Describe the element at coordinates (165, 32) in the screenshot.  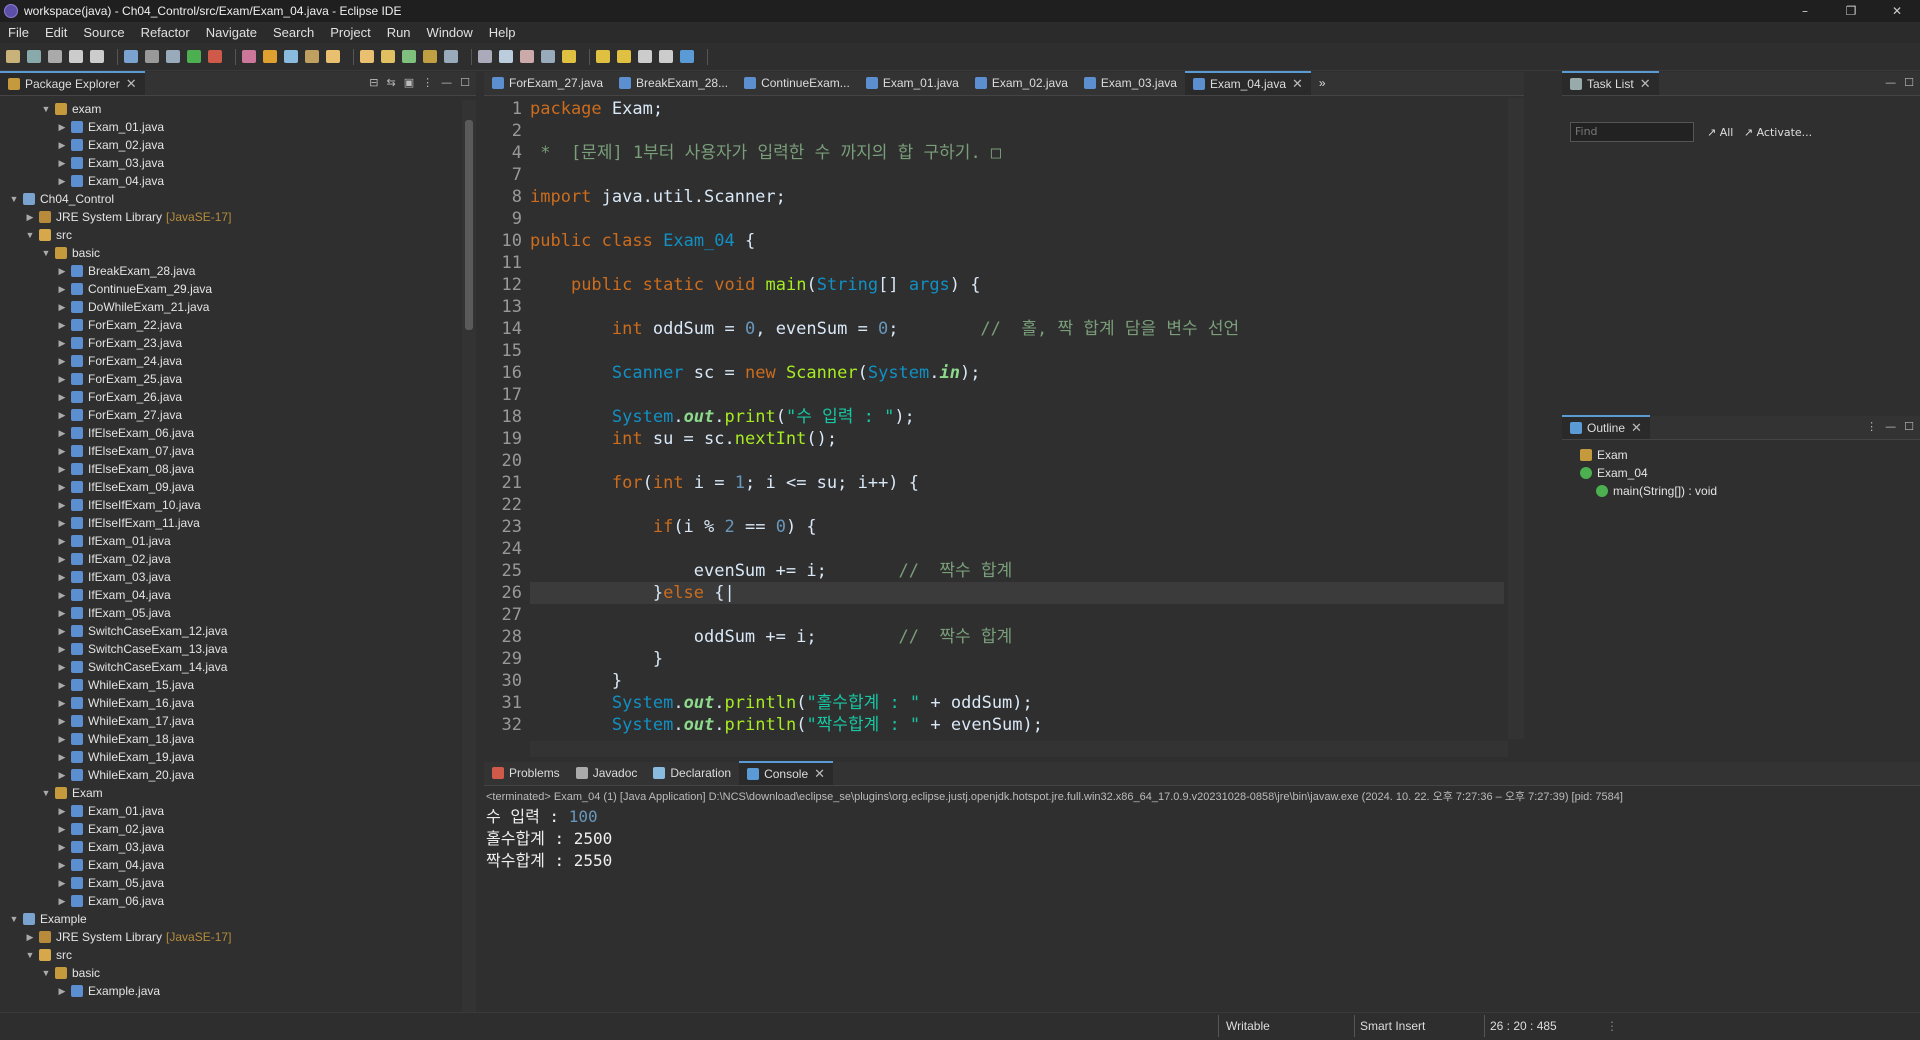
I see `menu-refactor: Refactor` at that location.